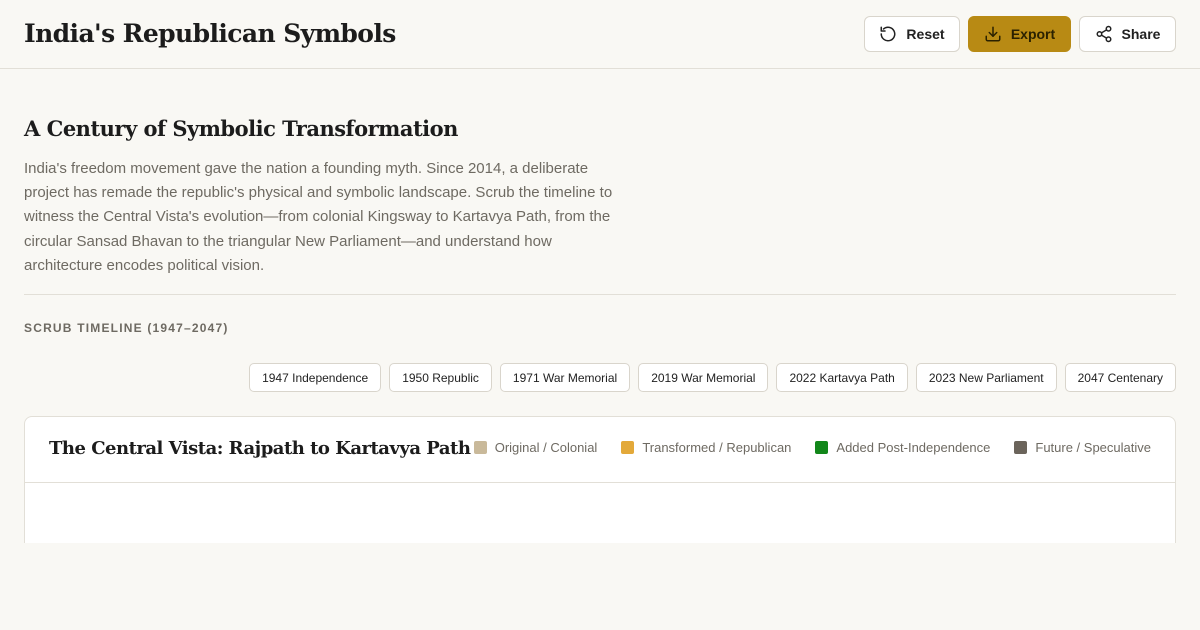  Describe the element at coordinates (888, 34) in the screenshot. I see `reset-icon` at that location.